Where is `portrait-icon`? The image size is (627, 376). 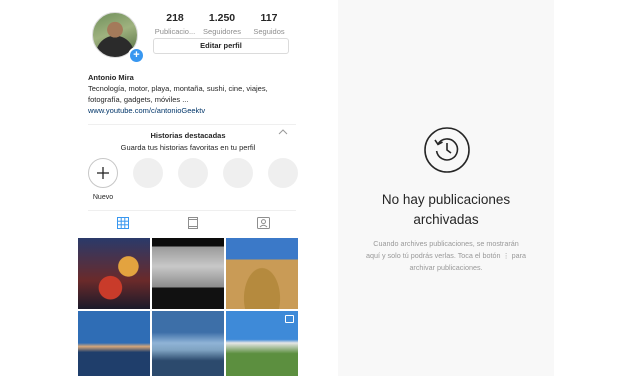 portrait-icon is located at coordinates (193, 223).